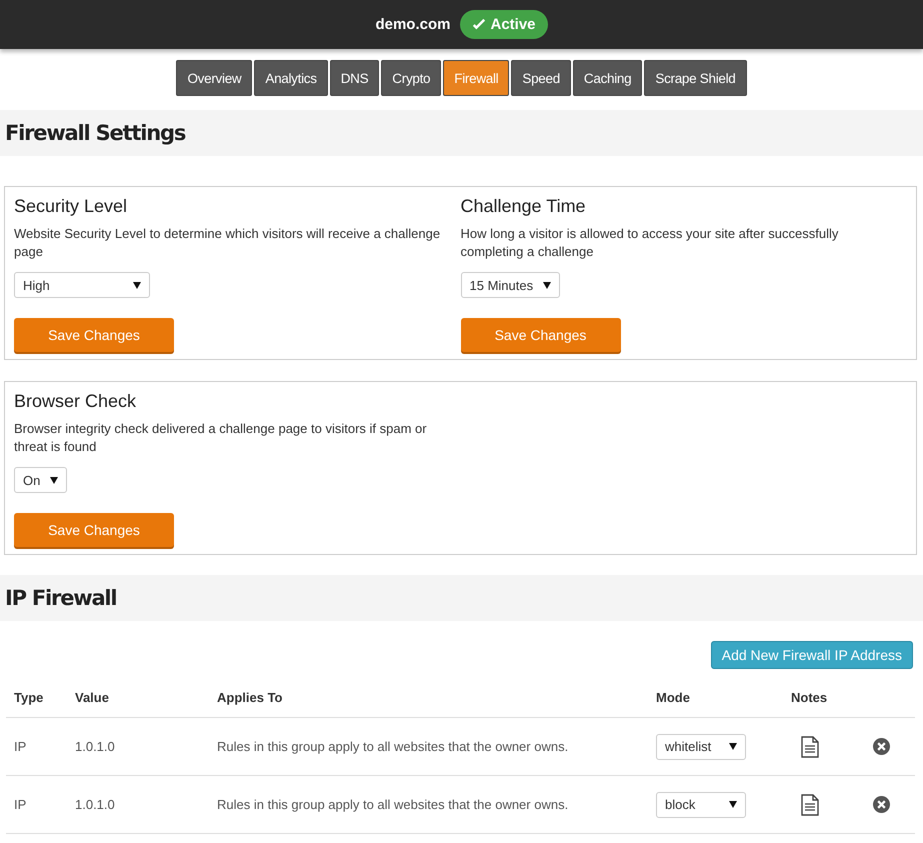  I want to click on column-header: Applies To, so click(428, 697).